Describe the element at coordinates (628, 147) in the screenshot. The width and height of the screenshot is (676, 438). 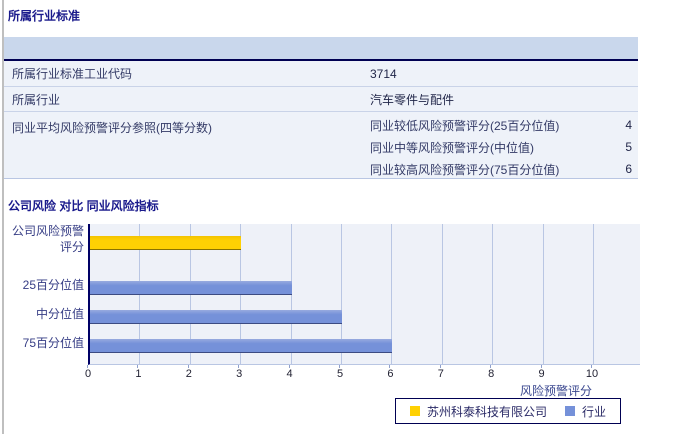
I see `quartile-item-value: 5` at that location.